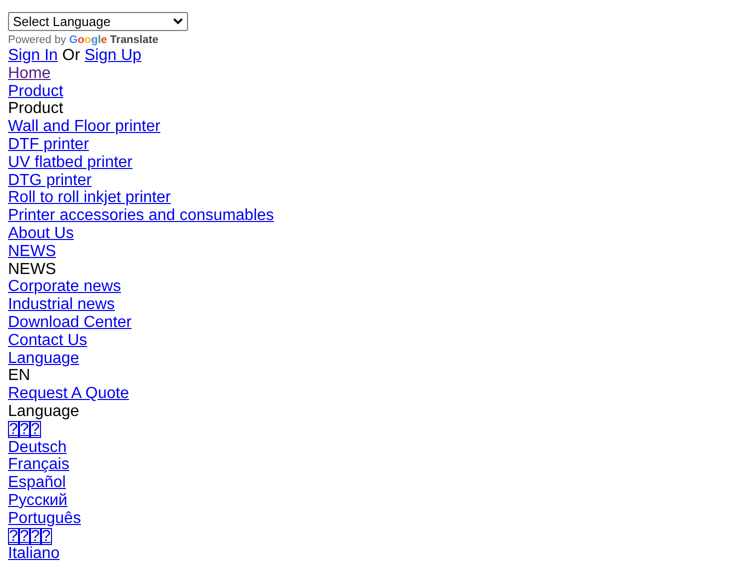  Describe the element at coordinates (48, 144) in the screenshot. I see `nav-link: DTF printer` at that location.